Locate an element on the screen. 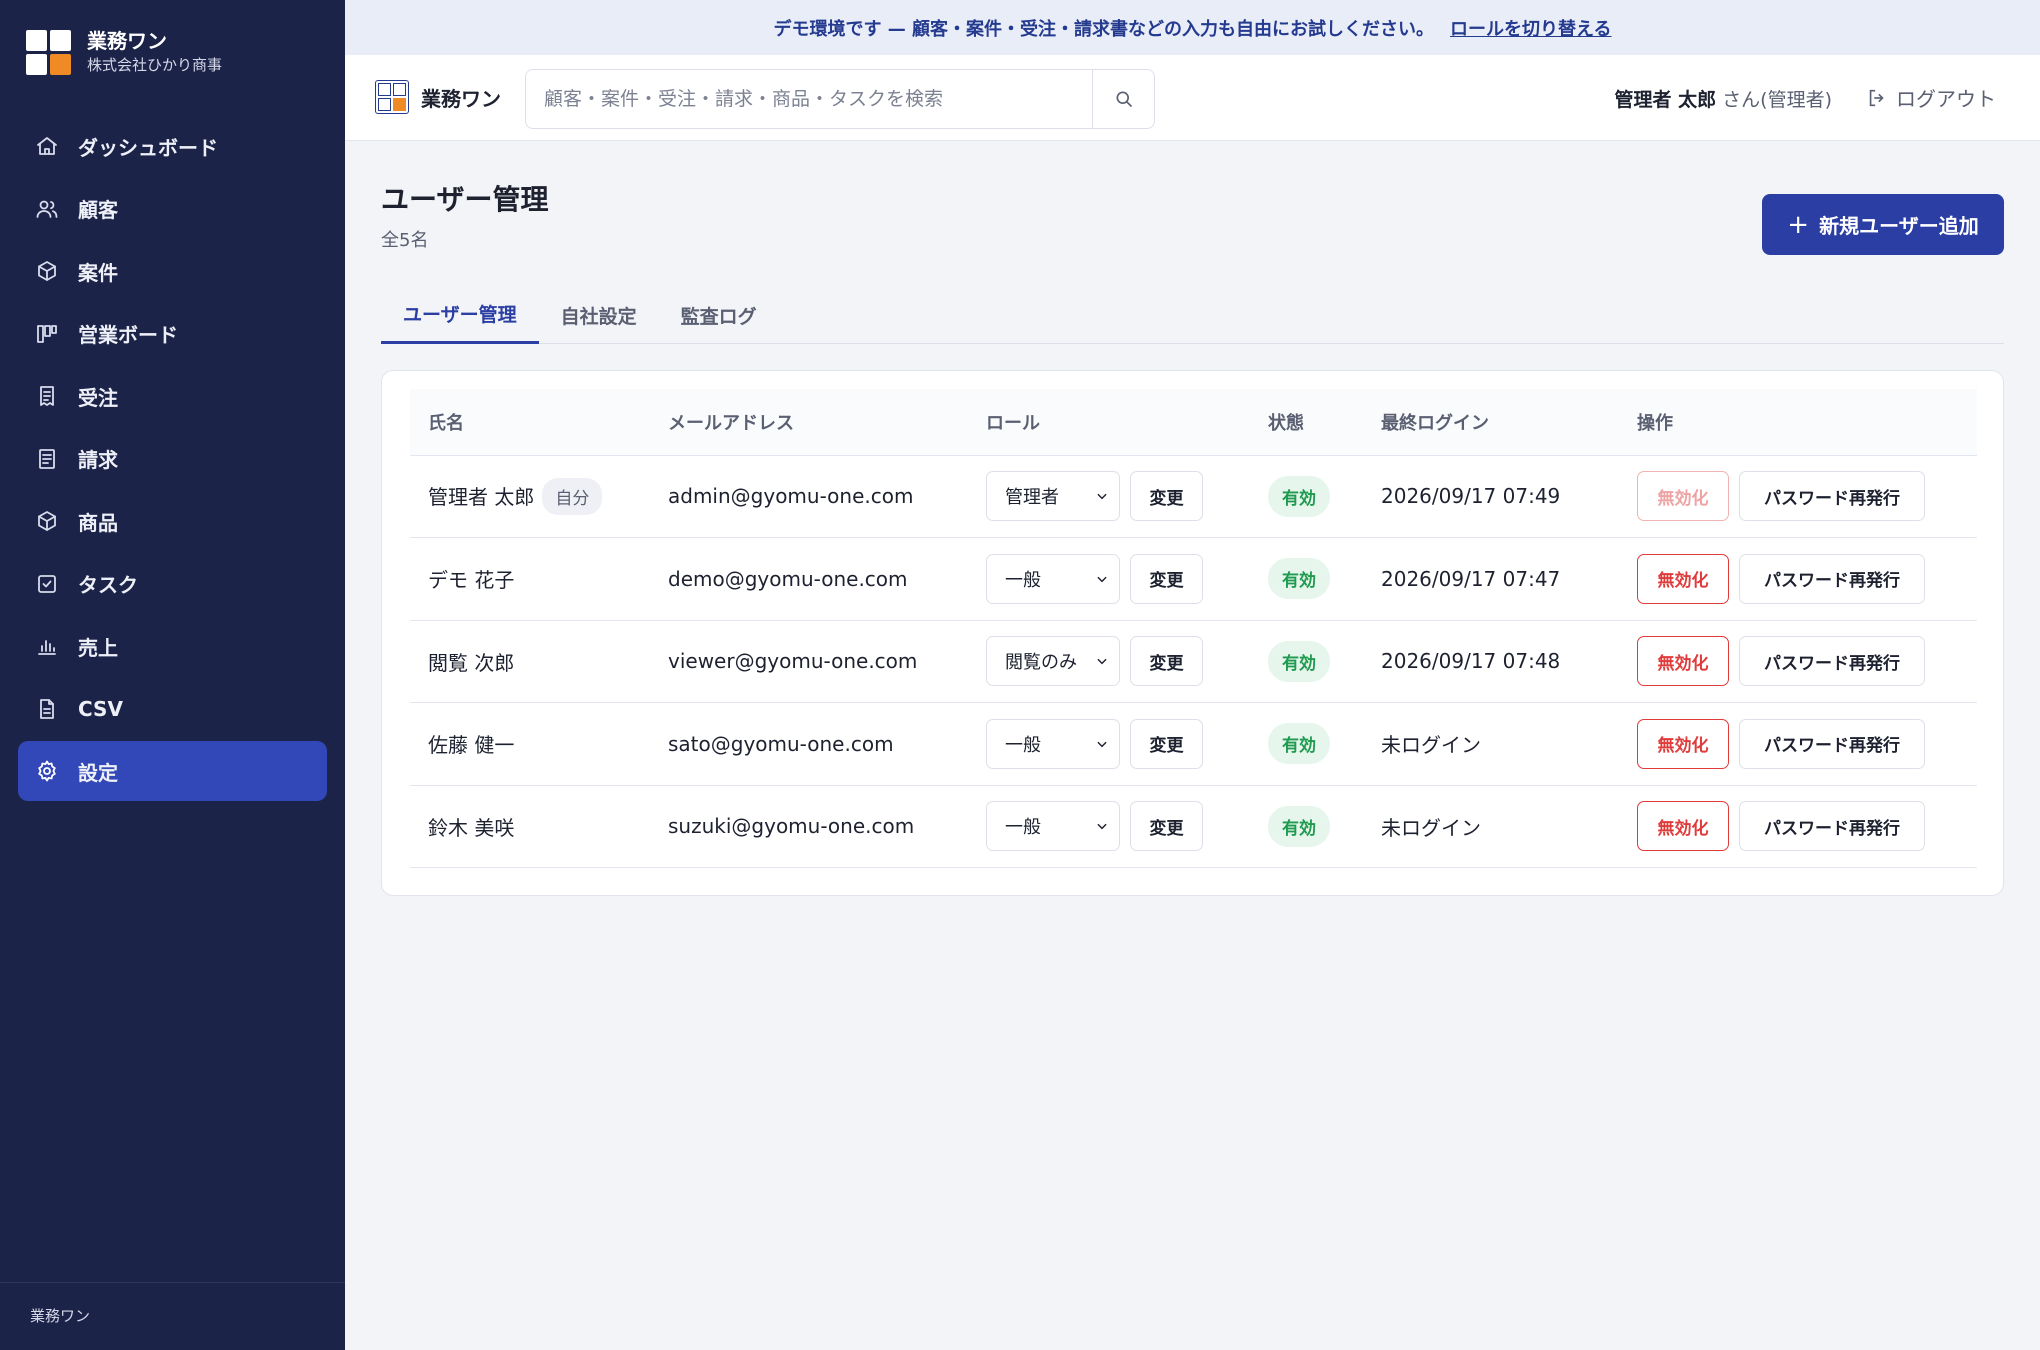 The width and height of the screenshot is (2040, 1350). user-name: 鈴木 美咲 is located at coordinates (530, 826).